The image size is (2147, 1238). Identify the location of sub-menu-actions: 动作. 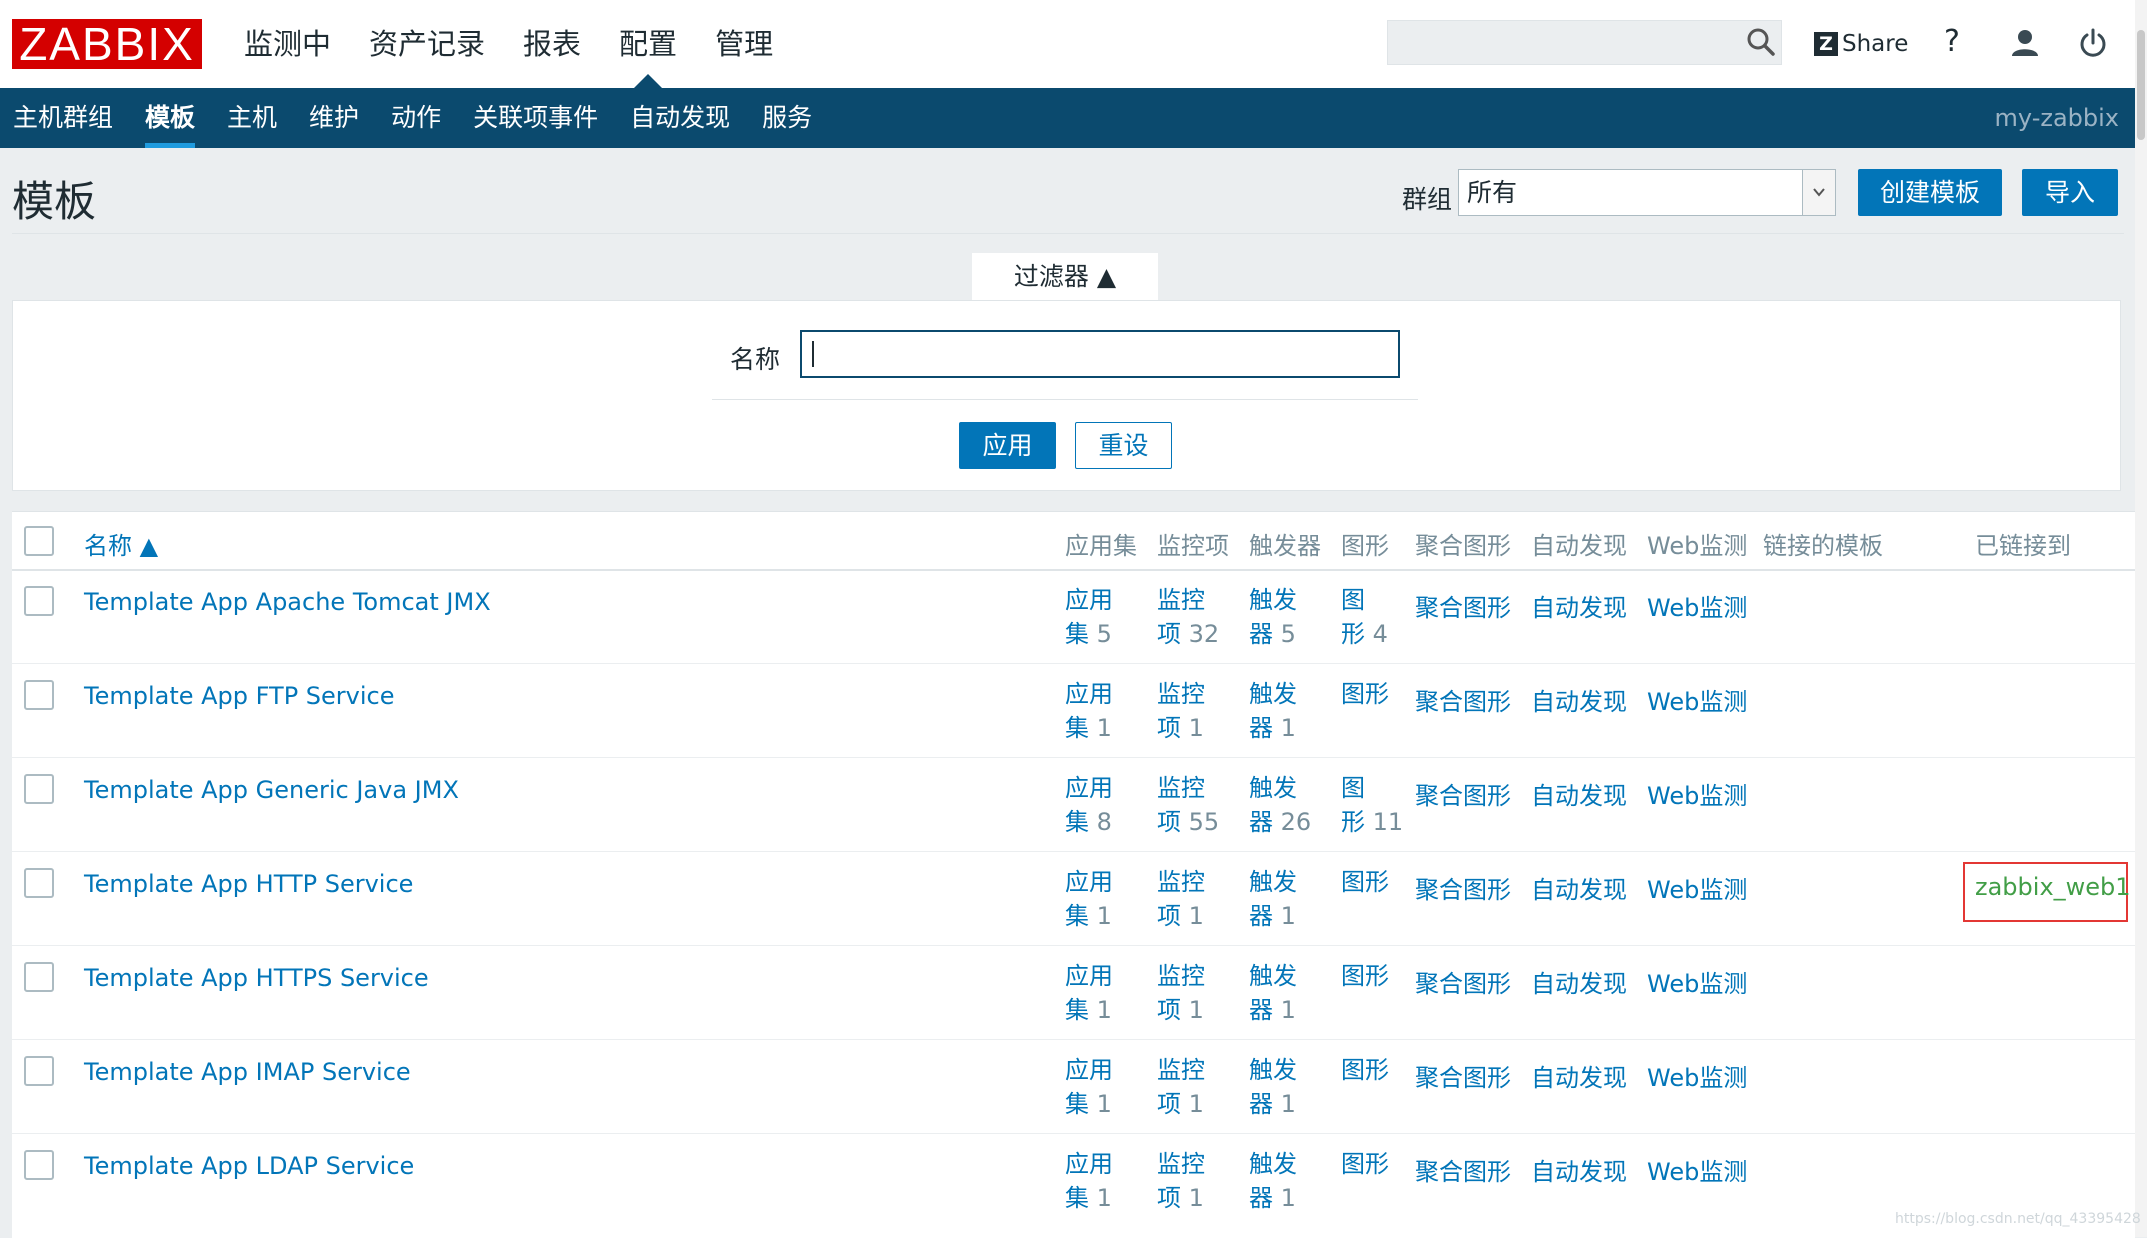
(419, 118).